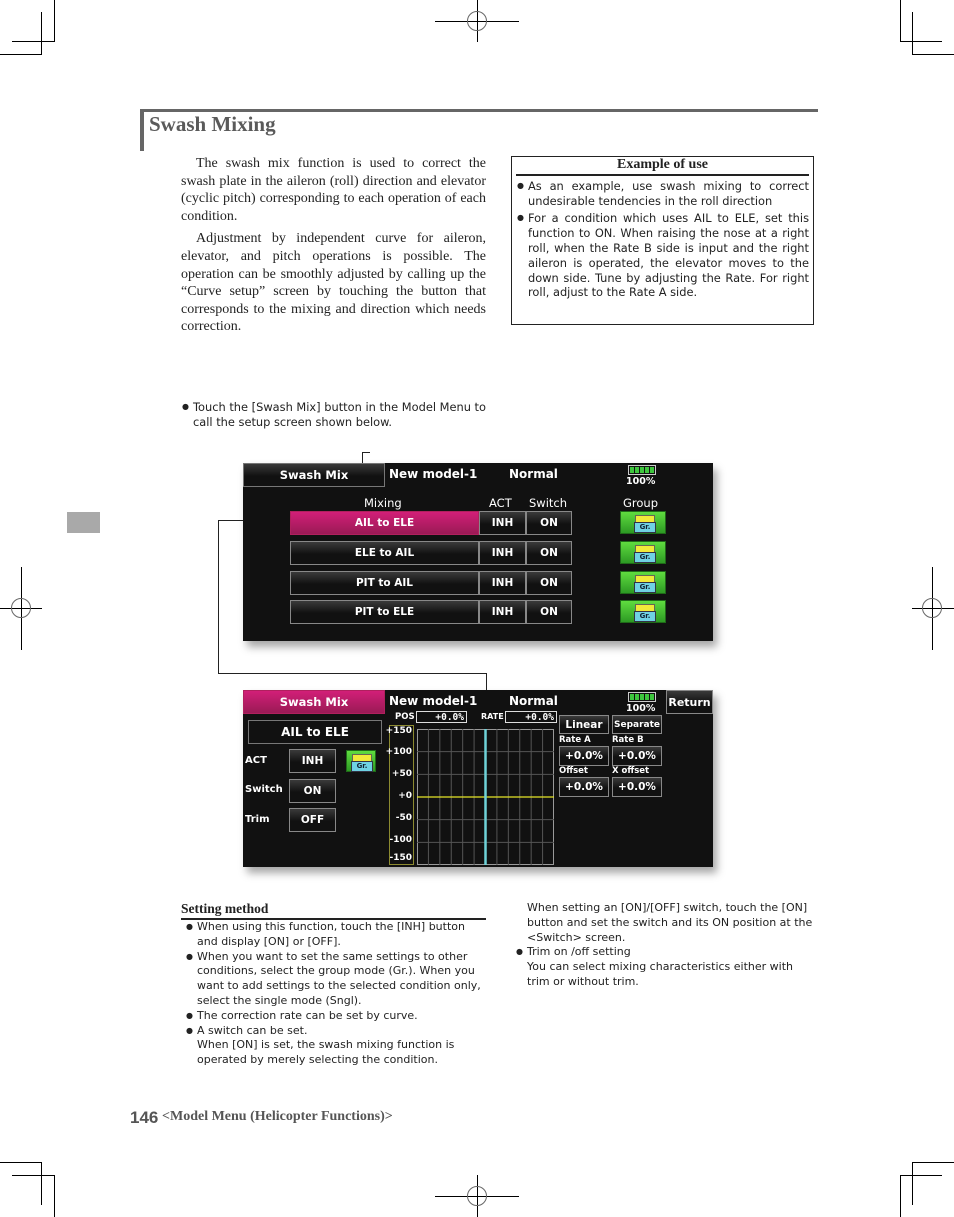 This screenshot has height=1217, width=954. What do you see at coordinates (631, 771) in the screenshot?
I see `x-offset-label: X offset` at bounding box center [631, 771].